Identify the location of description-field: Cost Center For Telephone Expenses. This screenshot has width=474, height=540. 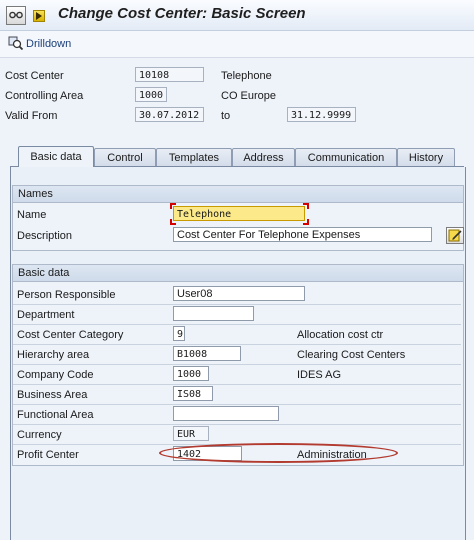
(302, 234).